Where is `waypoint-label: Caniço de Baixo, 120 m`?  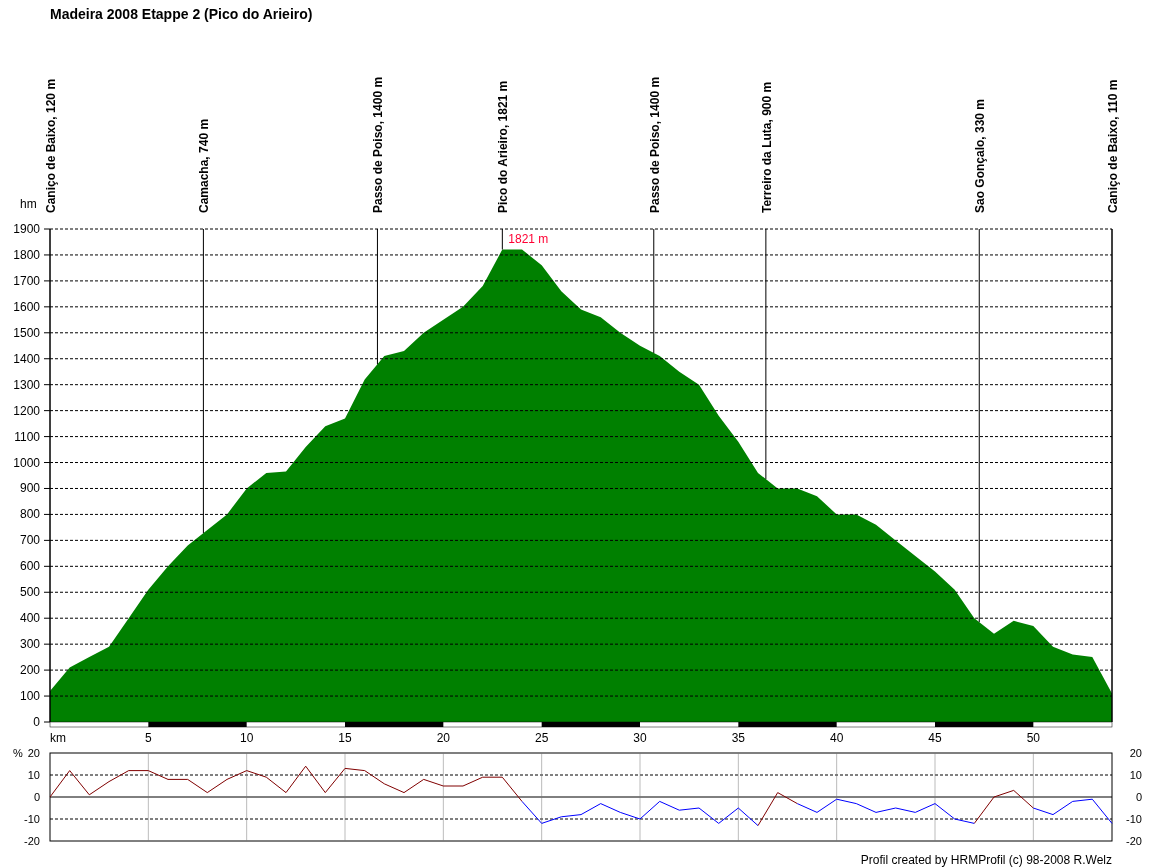 waypoint-label: Caniço de Baixo, 120 m is located at coordinates (51, 145).